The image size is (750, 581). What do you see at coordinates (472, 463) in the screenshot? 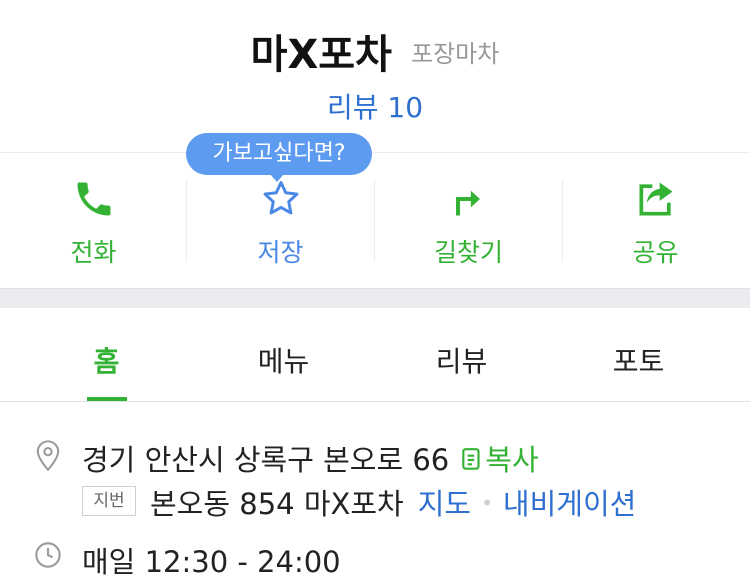
I see `copy-icon` at bounding box center [472, 463].